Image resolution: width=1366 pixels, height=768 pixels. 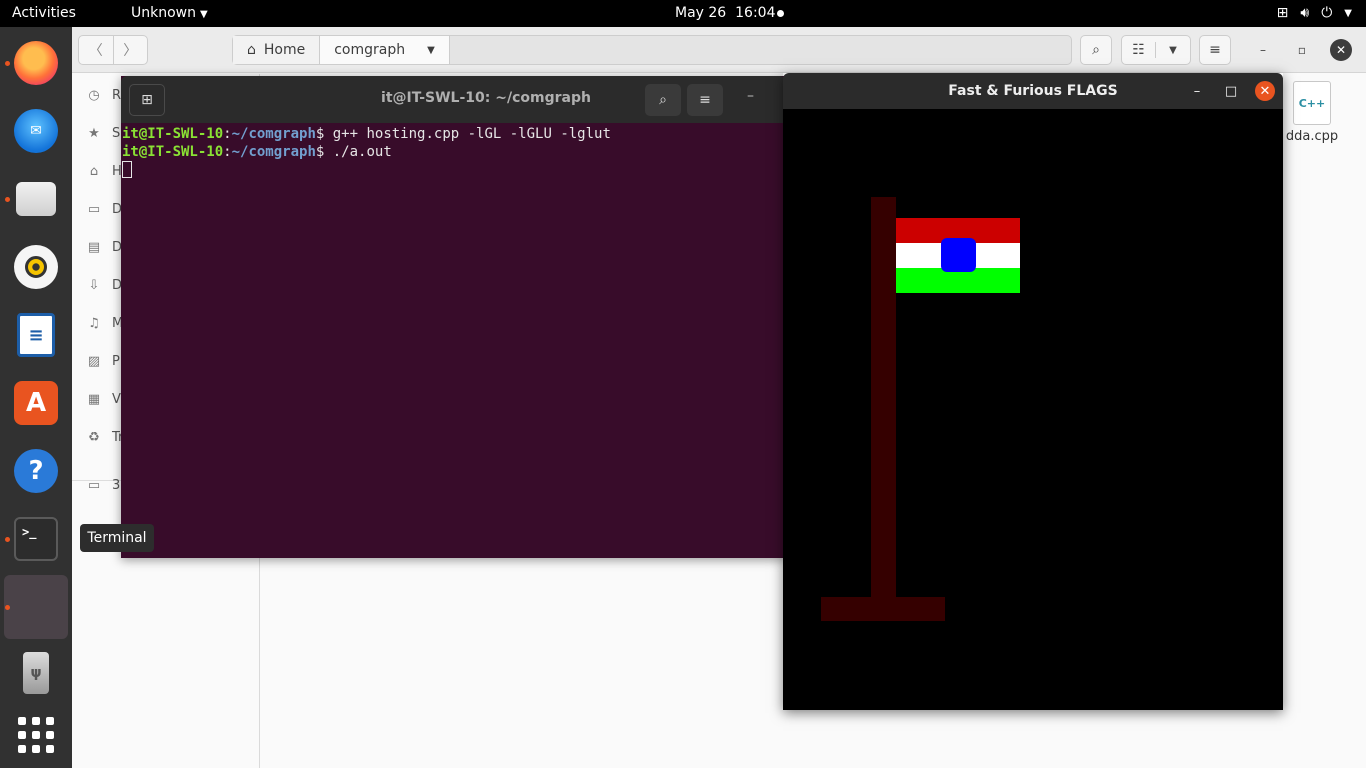 What do you see at coordinates (94, 285) in the screenshot?
I see `download-icon: ⇩` at bounding box center [94, 285].